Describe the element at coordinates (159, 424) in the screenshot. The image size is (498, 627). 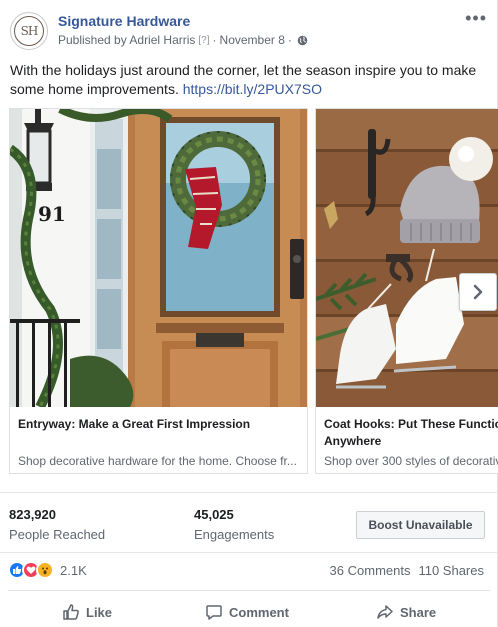
I see `card-title: Entryway: Make a Great First Impression` at that location.